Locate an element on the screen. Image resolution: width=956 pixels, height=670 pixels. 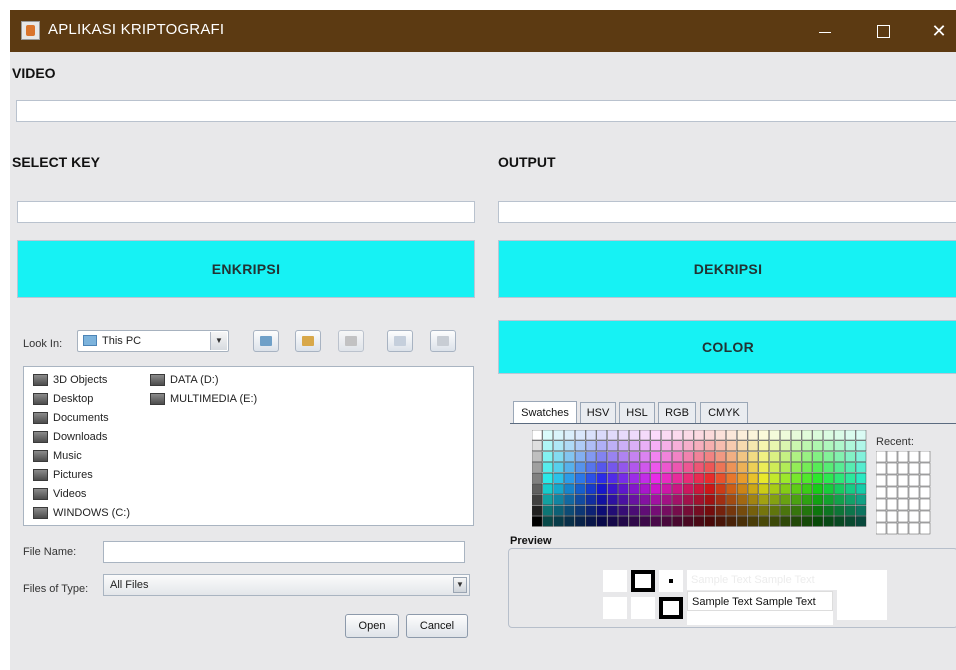
list-item: DATA (D:) is located at coordinates (184, 380).